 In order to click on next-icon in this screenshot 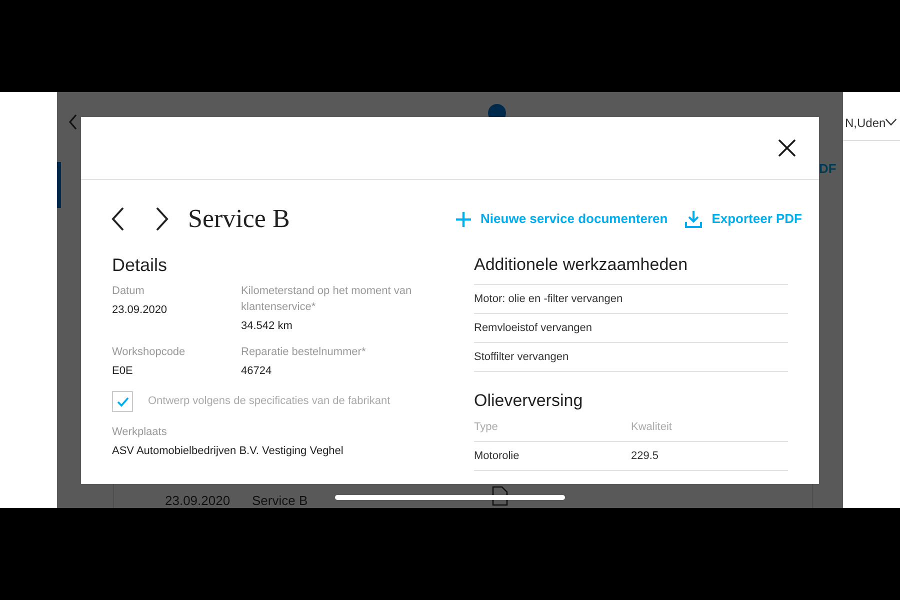, I will do `click(162, 219)`.